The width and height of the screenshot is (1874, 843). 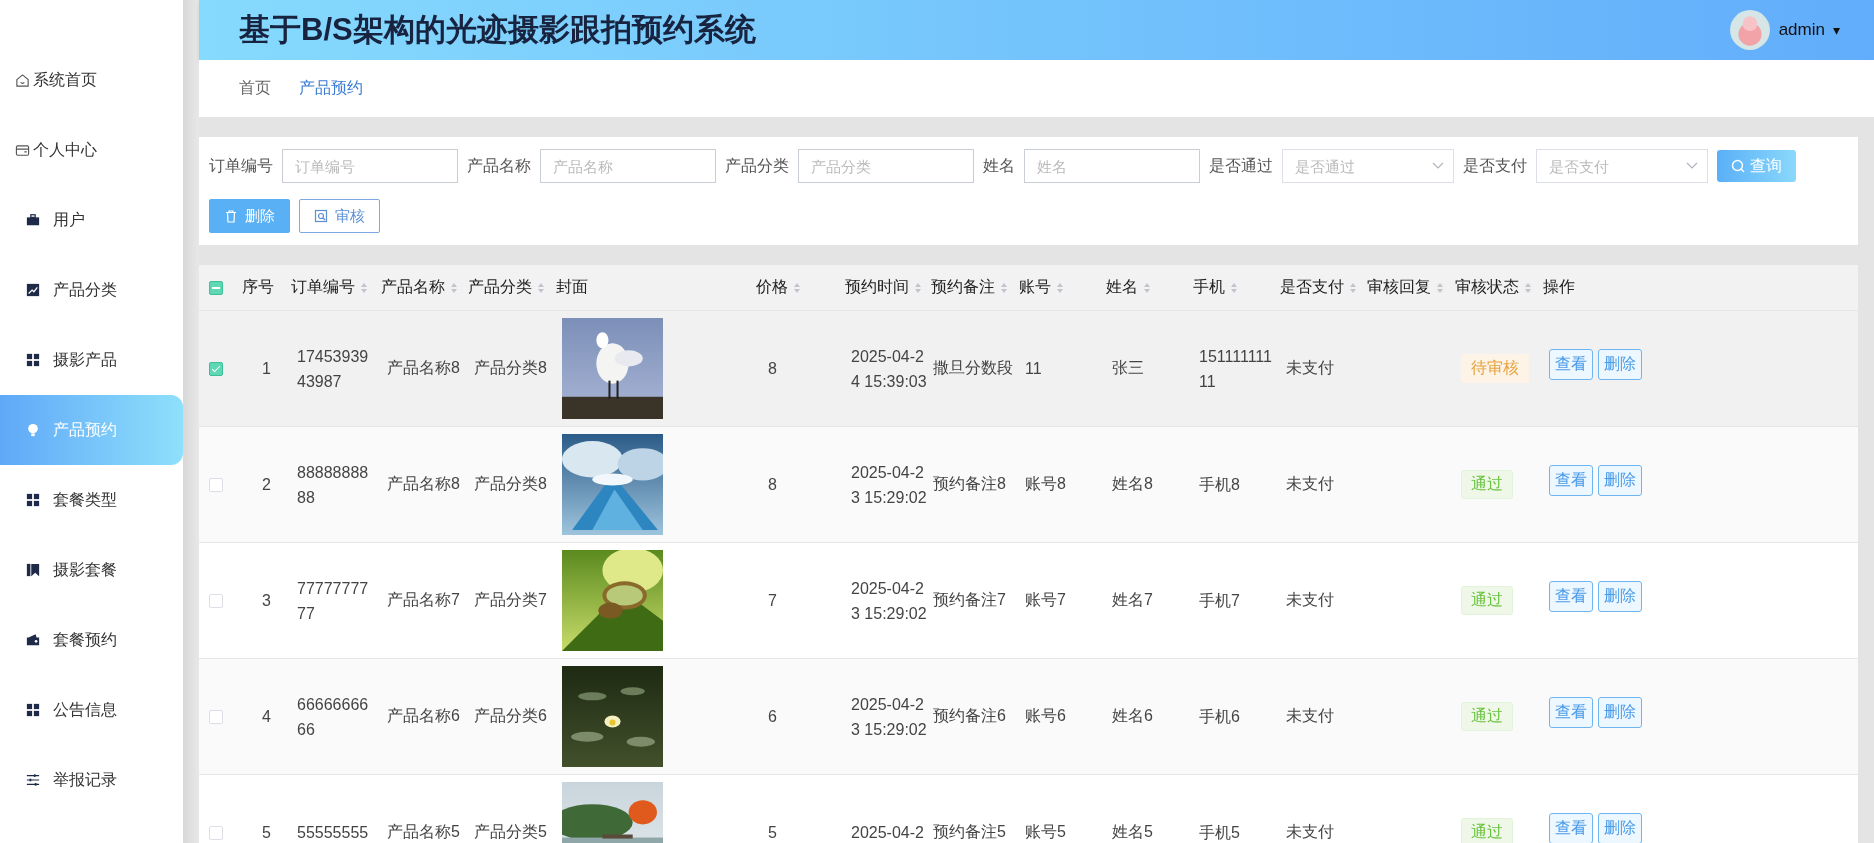 What do you see at coordinates (91, 640) in the screenshot?
I see `sidebar-item: 套餐预约` at bounding box center [91, 640].